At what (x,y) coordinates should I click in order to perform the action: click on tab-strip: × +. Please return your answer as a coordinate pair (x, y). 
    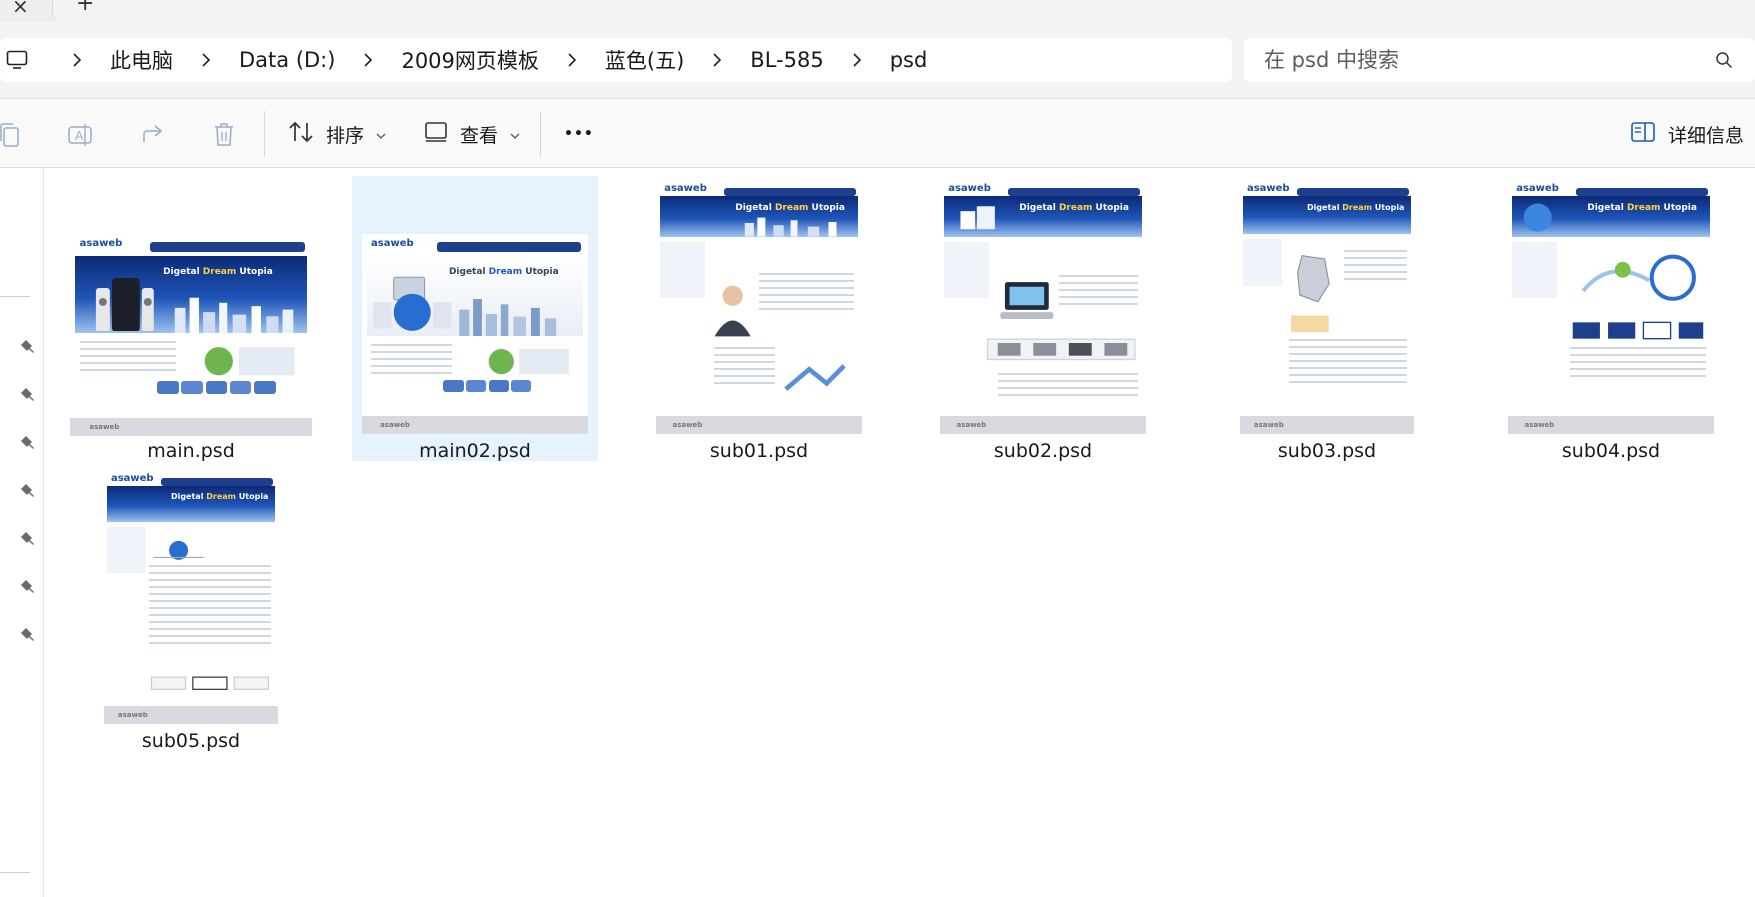
    Looking at the image, I should click on (877, 11).